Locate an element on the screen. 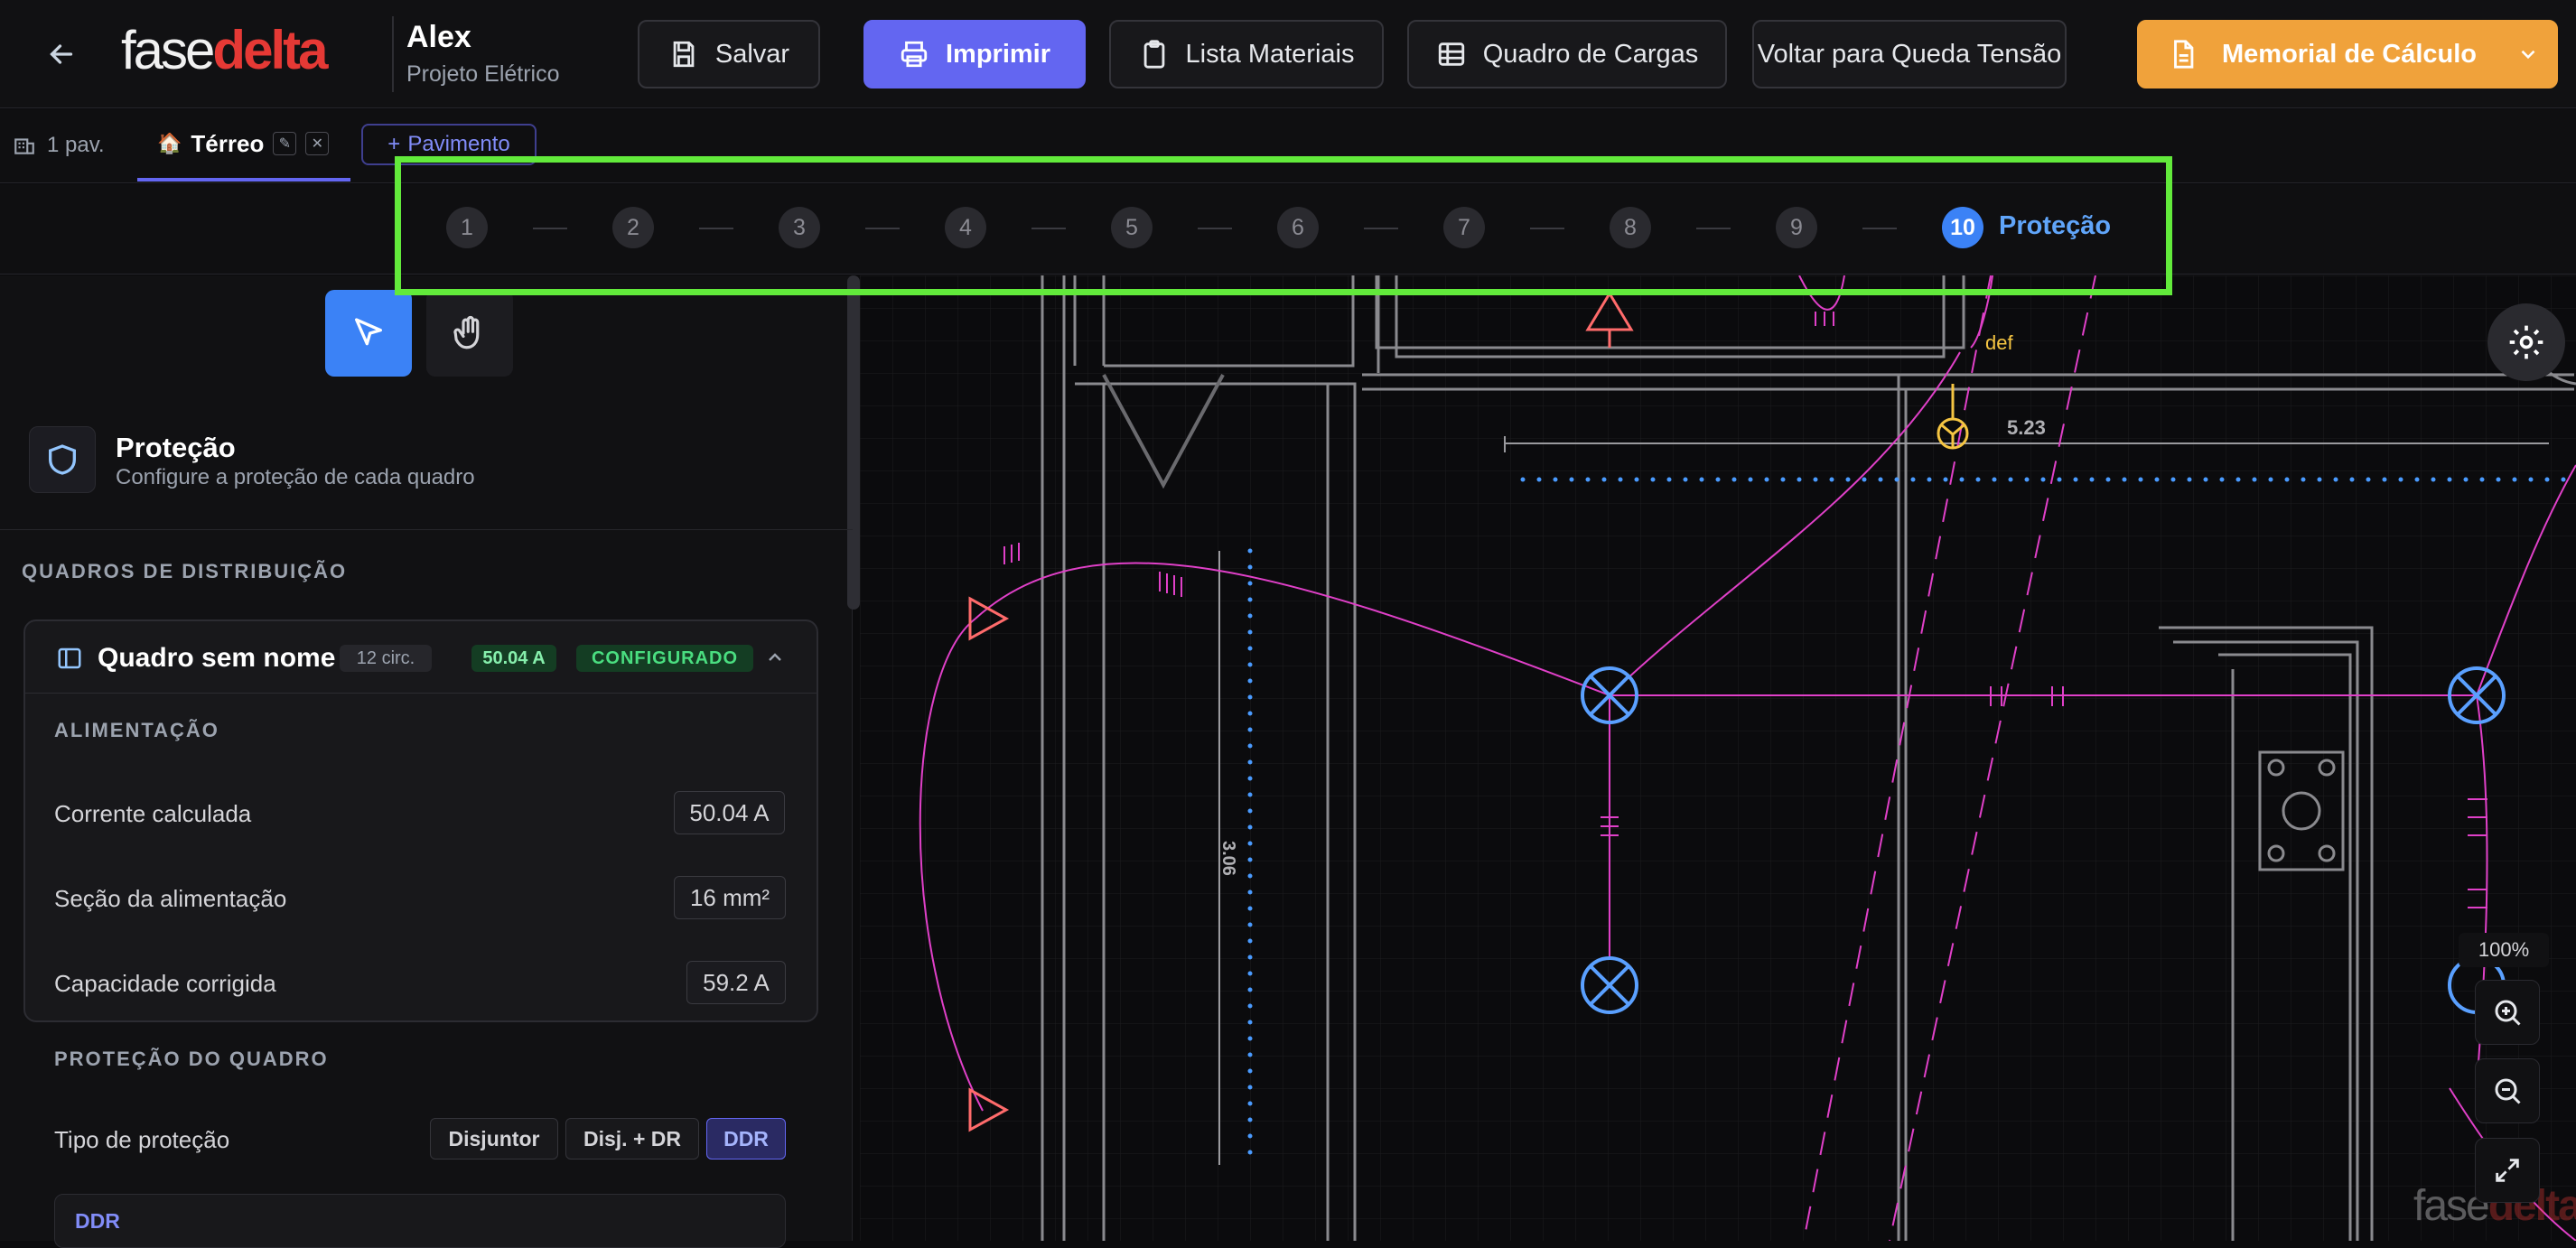  zoom-out-button is located at coordinates (2507, 1090).